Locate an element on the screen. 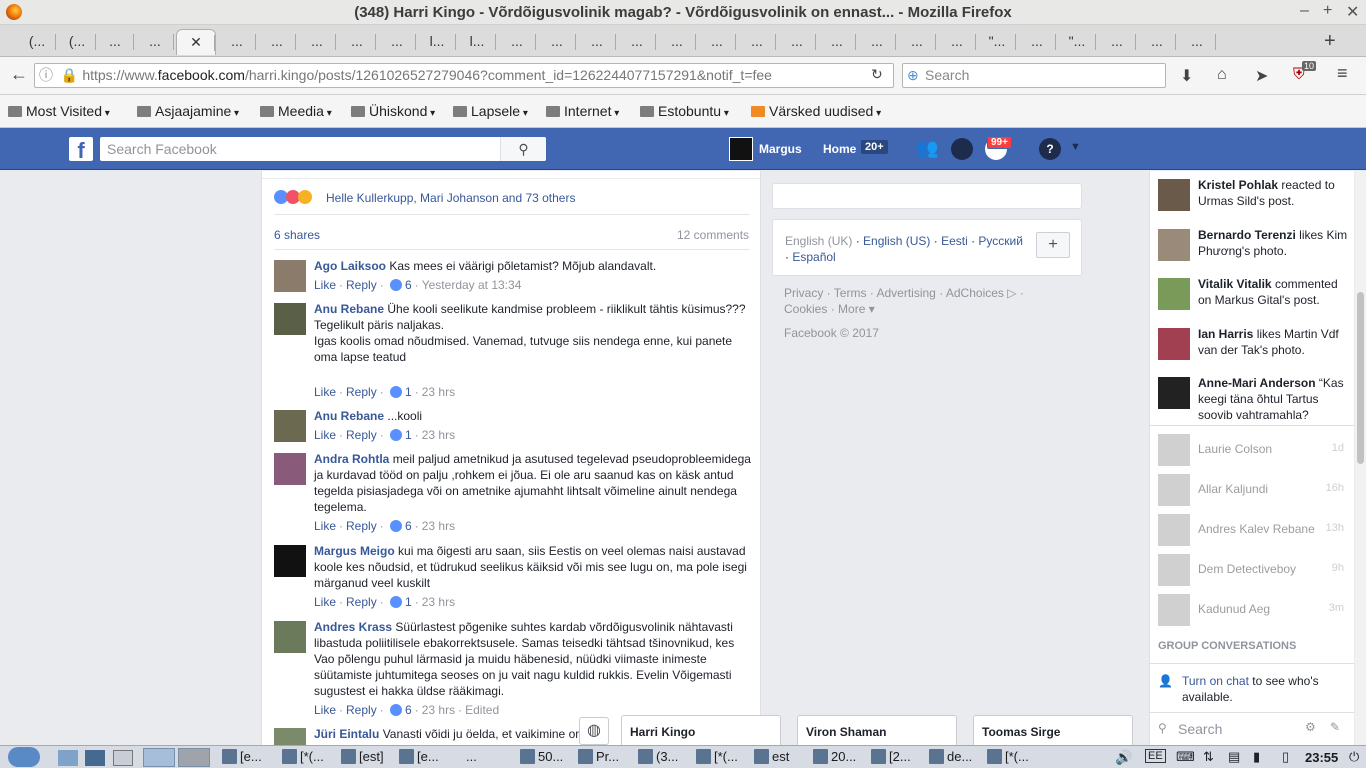 The image size is (1366, 768). edited-label: Edited is located at coordinates (482, 710).